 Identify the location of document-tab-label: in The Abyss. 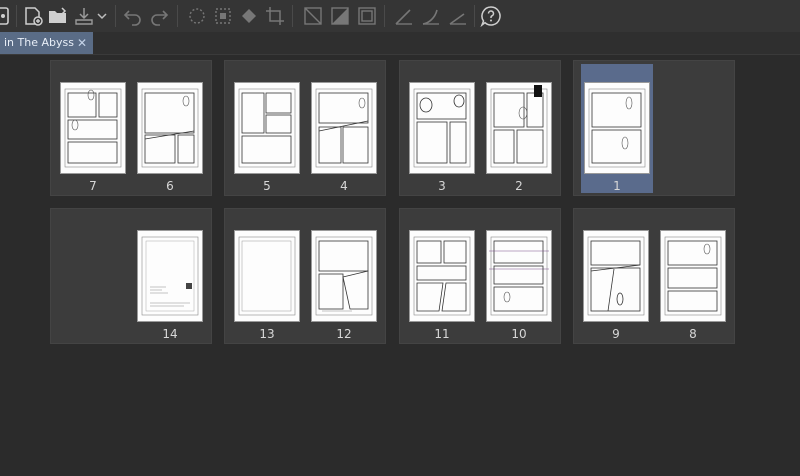
(39, 42).